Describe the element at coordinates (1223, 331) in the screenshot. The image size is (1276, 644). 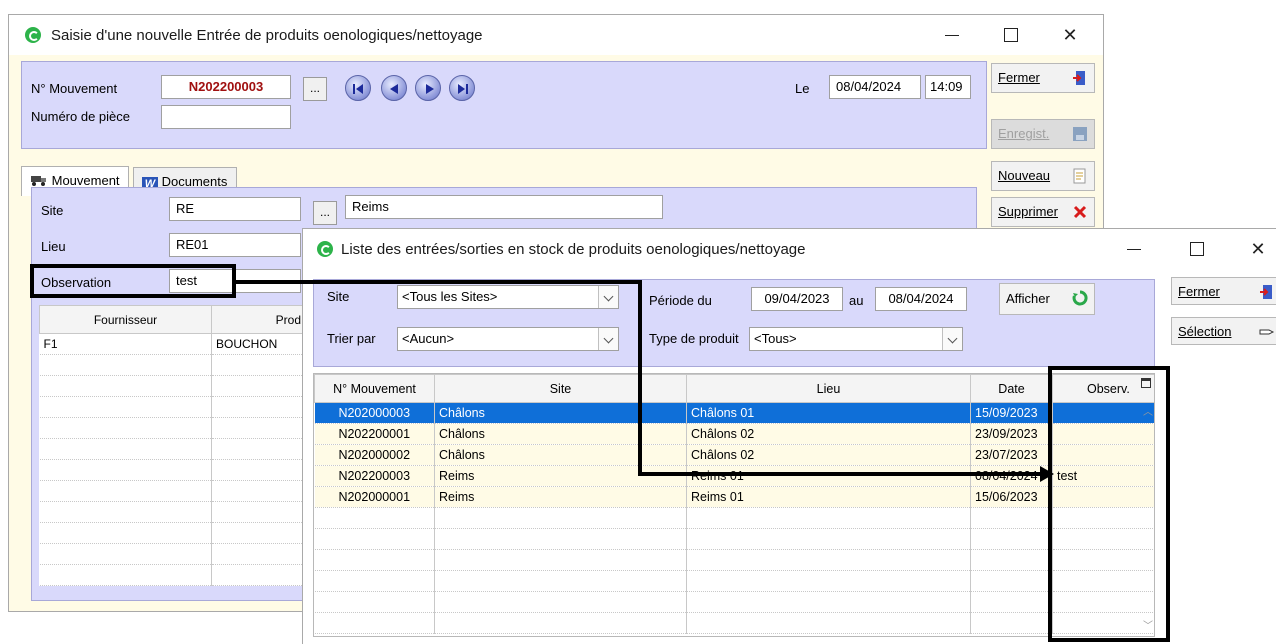
I see `selection-button: Sélection` at that location.